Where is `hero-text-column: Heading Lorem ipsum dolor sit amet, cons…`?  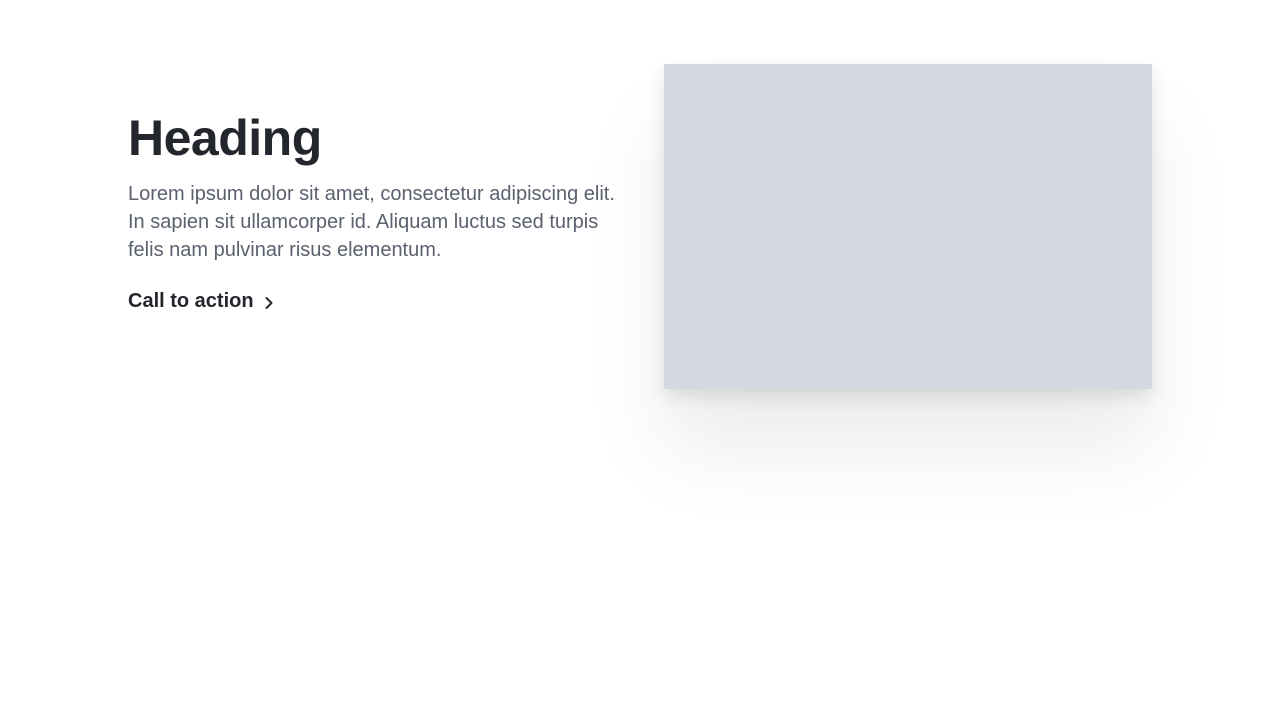
hero-text-column: Heading Lorem ipsum dolor sit amet, cons… is located at coordinates (373, 210).